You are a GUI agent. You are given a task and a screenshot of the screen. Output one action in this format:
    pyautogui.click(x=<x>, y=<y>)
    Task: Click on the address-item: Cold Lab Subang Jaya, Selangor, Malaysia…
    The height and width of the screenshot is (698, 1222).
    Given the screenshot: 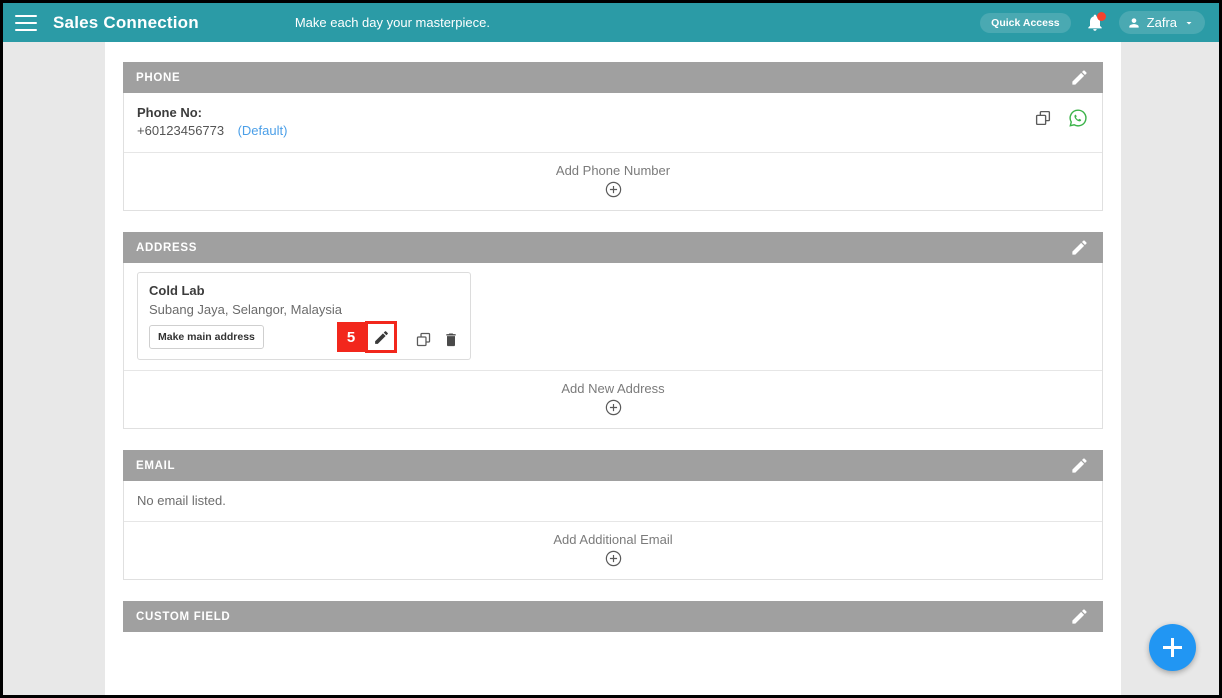 What is the action you would take?
    pyautogui.click(x=304, y=316)
    